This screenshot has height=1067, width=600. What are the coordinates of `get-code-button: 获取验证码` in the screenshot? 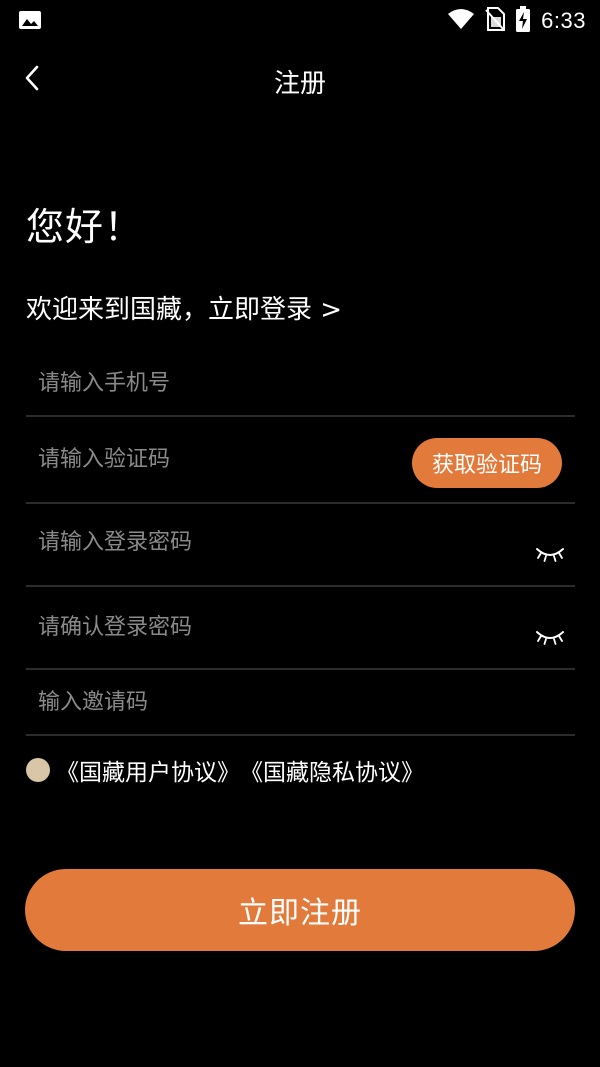 It's located at (487, 463).